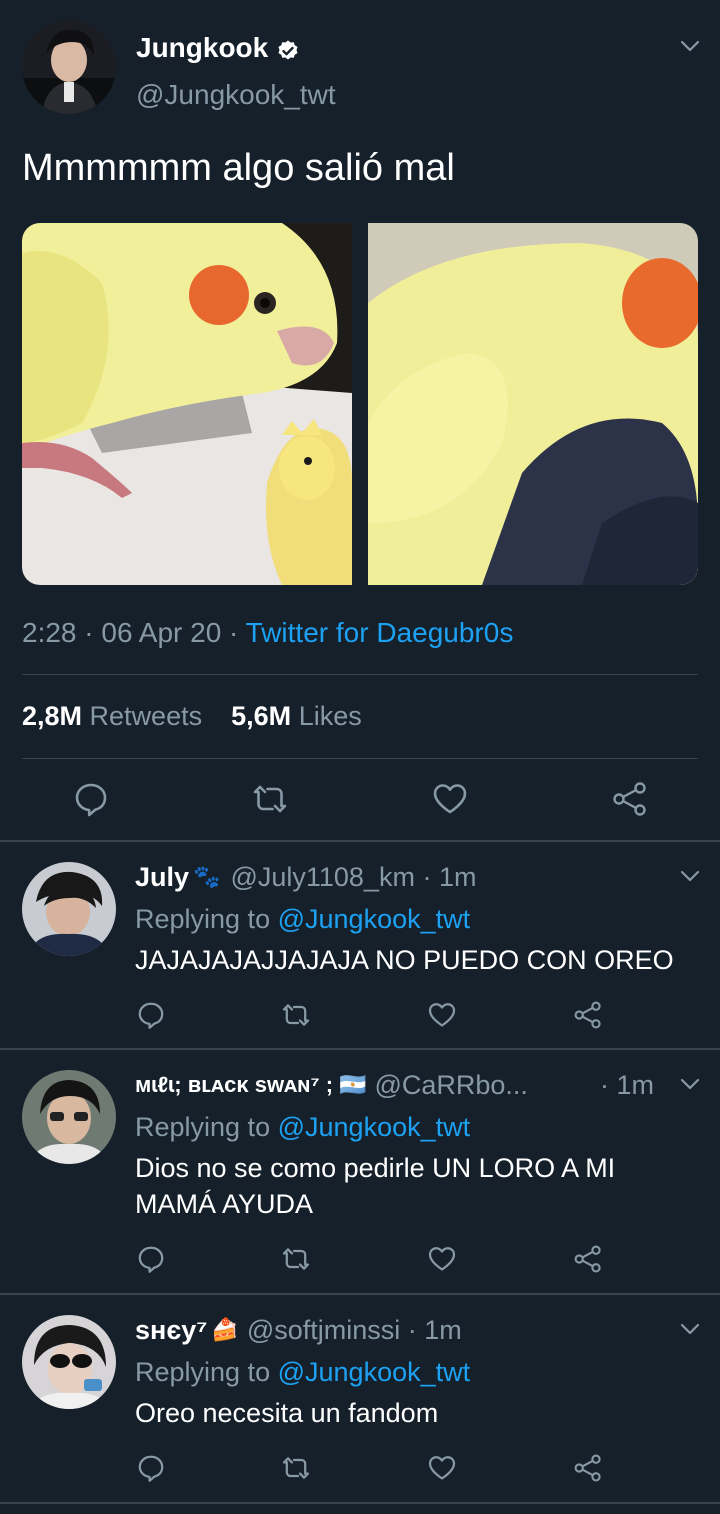  I want to click on tweet-stats: 2,8M Retweets 5,6M Likes, so click(192, 716).